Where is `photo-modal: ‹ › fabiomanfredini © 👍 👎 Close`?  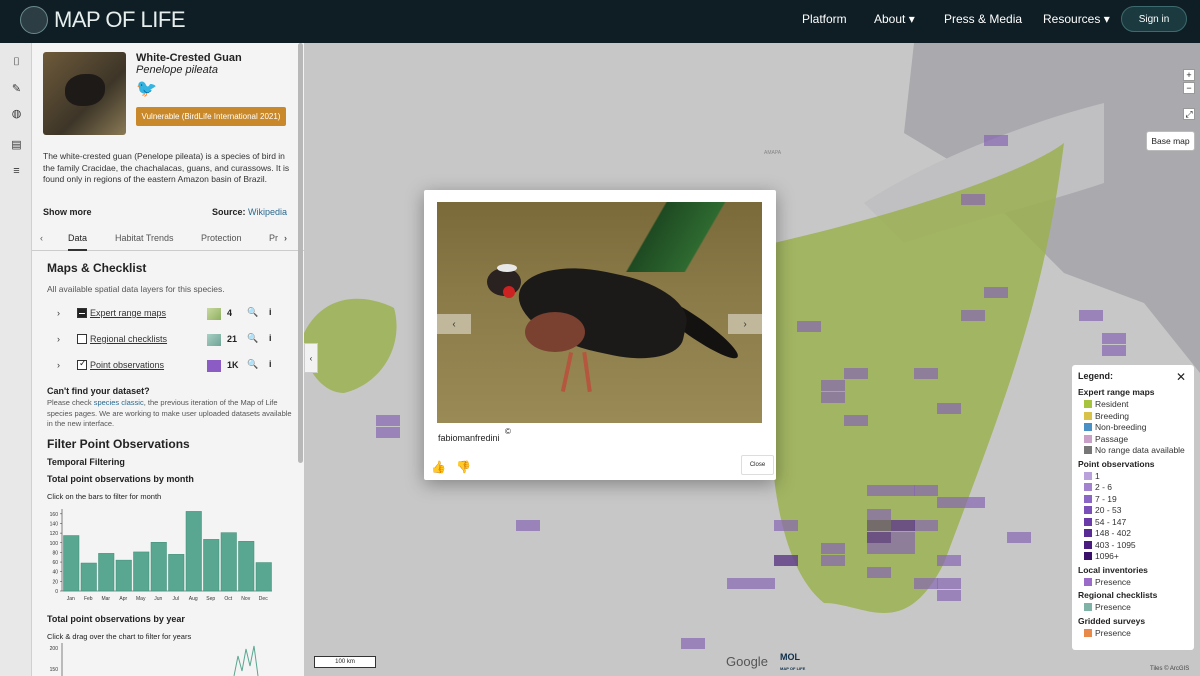 photo-modal: ‹ › fabiomanfredini © 👍 👎 Close is located at coordinates (600, 335).